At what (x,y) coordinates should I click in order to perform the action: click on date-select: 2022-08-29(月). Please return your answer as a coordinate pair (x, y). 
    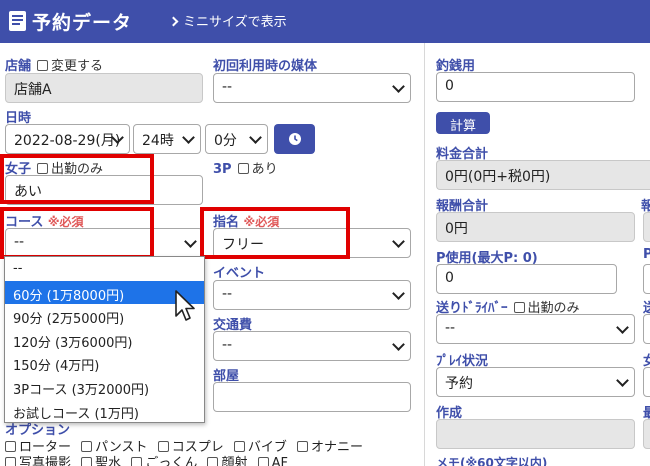
    Looking at the image, I should click on (67, 139).